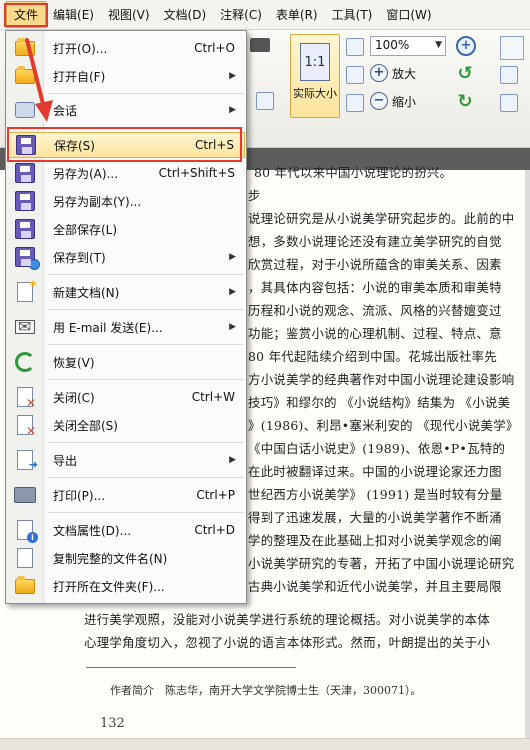 This screenshot has width=530, height=750. I want to click on select-tool-icon, so click(512, 48).